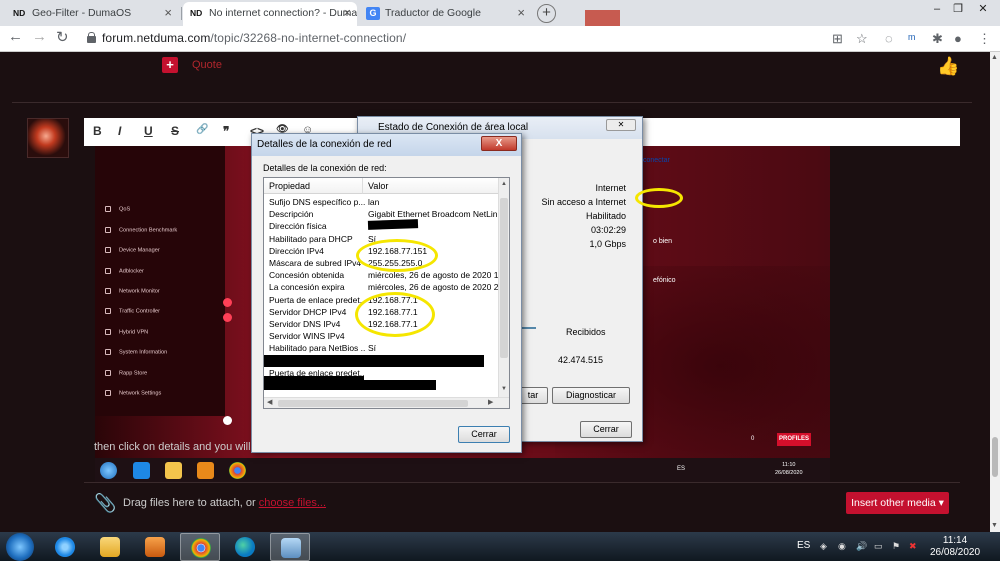 This screenshot has height=561, width=1000. What do you see at coordinates (663, 241) in the screenshot?
I see `side-note: o bien` at bounding box center [663, 241].